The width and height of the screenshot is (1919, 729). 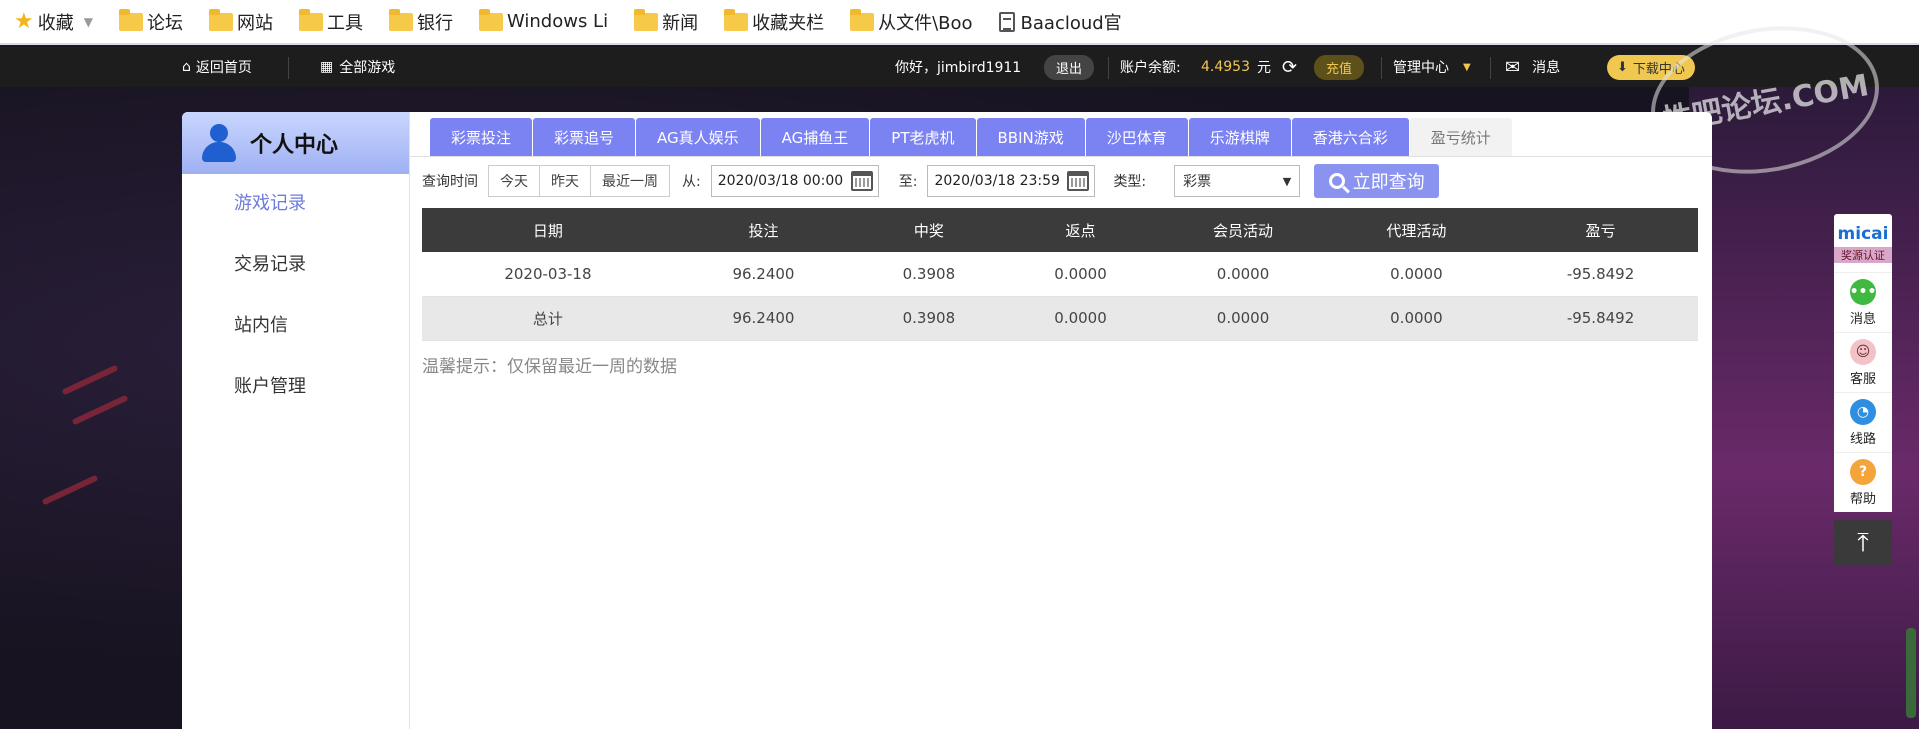 I want to click on tab-profit-stats: 盈亏统计, so click(x=1460, y=137).